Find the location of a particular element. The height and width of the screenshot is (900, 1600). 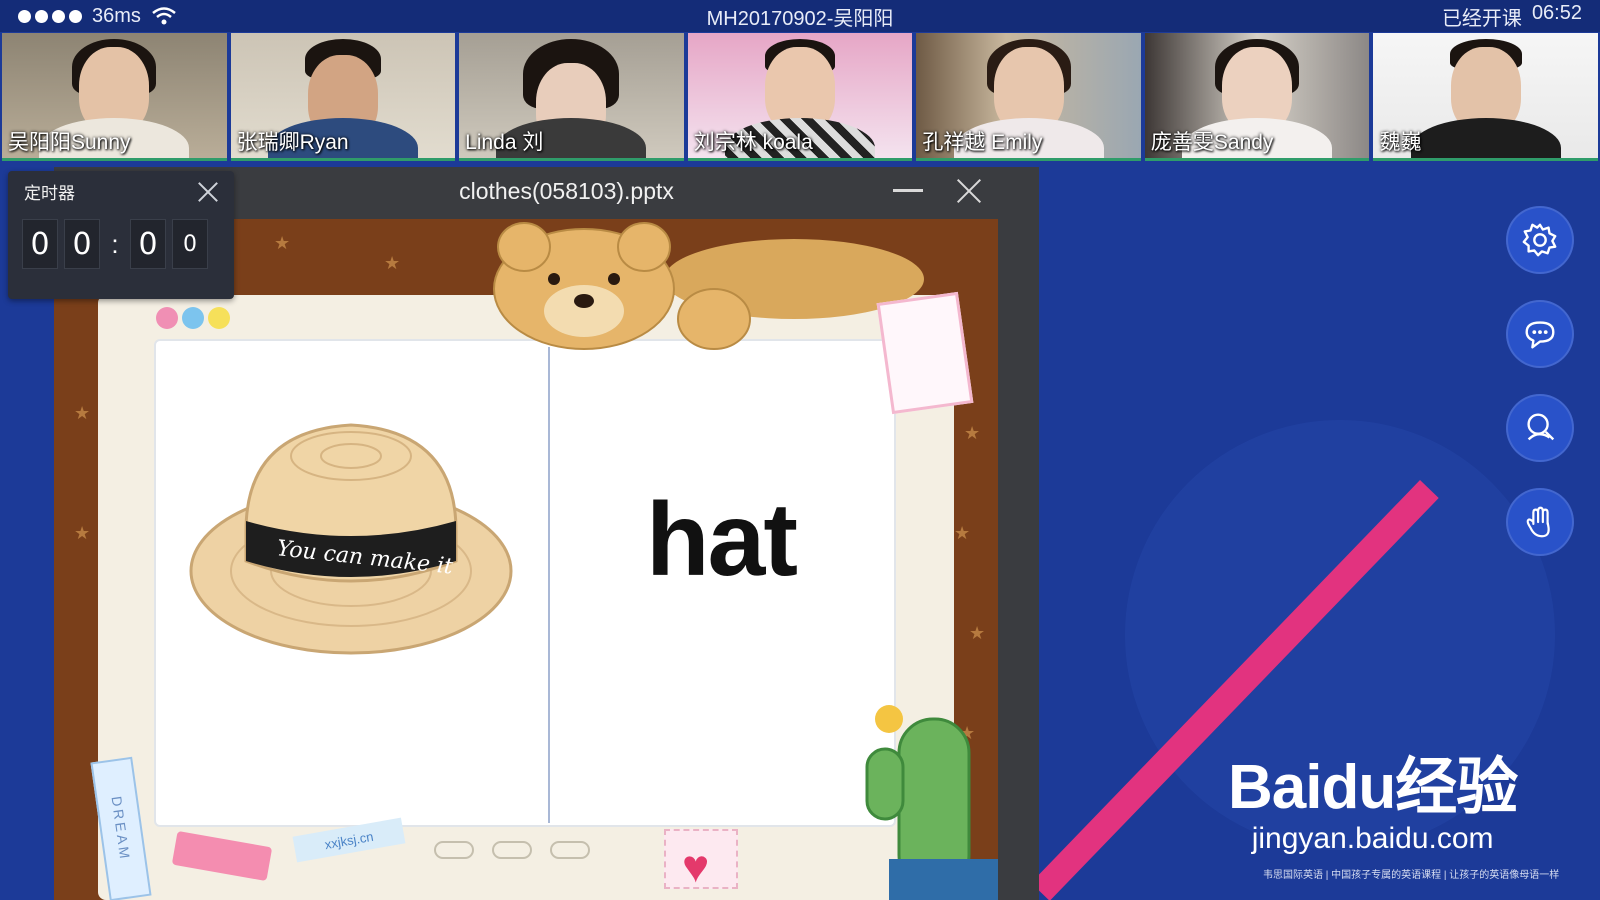

video-tile: 魏巍 is located at coordinates (1486, 97).